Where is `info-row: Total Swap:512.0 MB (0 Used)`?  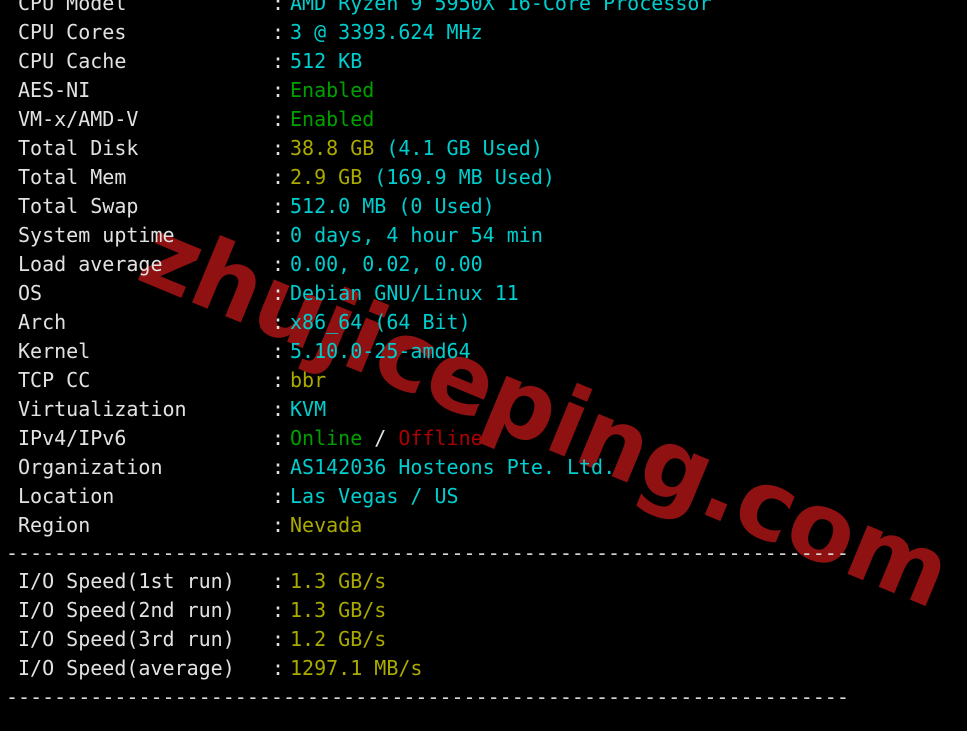
info-row: Total Swap:512.0 MB (0 Used) is located at coordinates (483, 206).